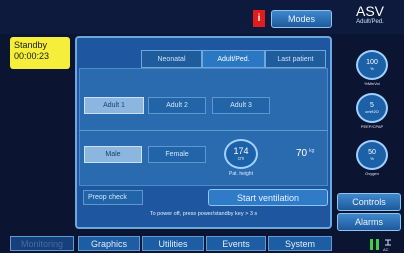 Image resolution: width=404 pixels, height=253 pixels. Describe the element at coordinates (312, 151) in the screenshot. I see `weight-unit: kg` at that location.